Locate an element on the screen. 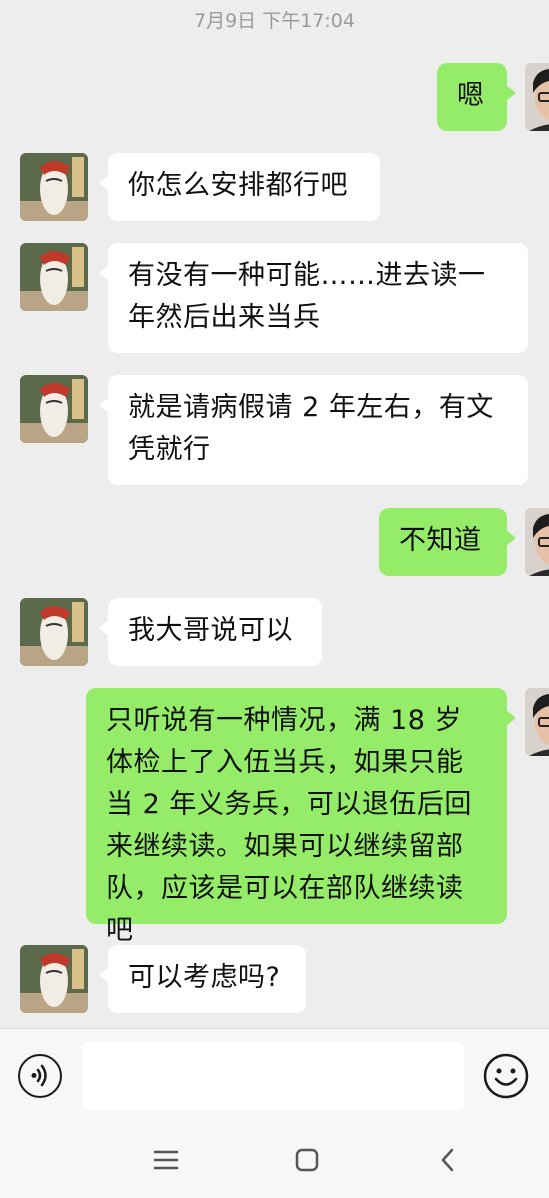  voice-icon is located at coordinates (39, 1075).